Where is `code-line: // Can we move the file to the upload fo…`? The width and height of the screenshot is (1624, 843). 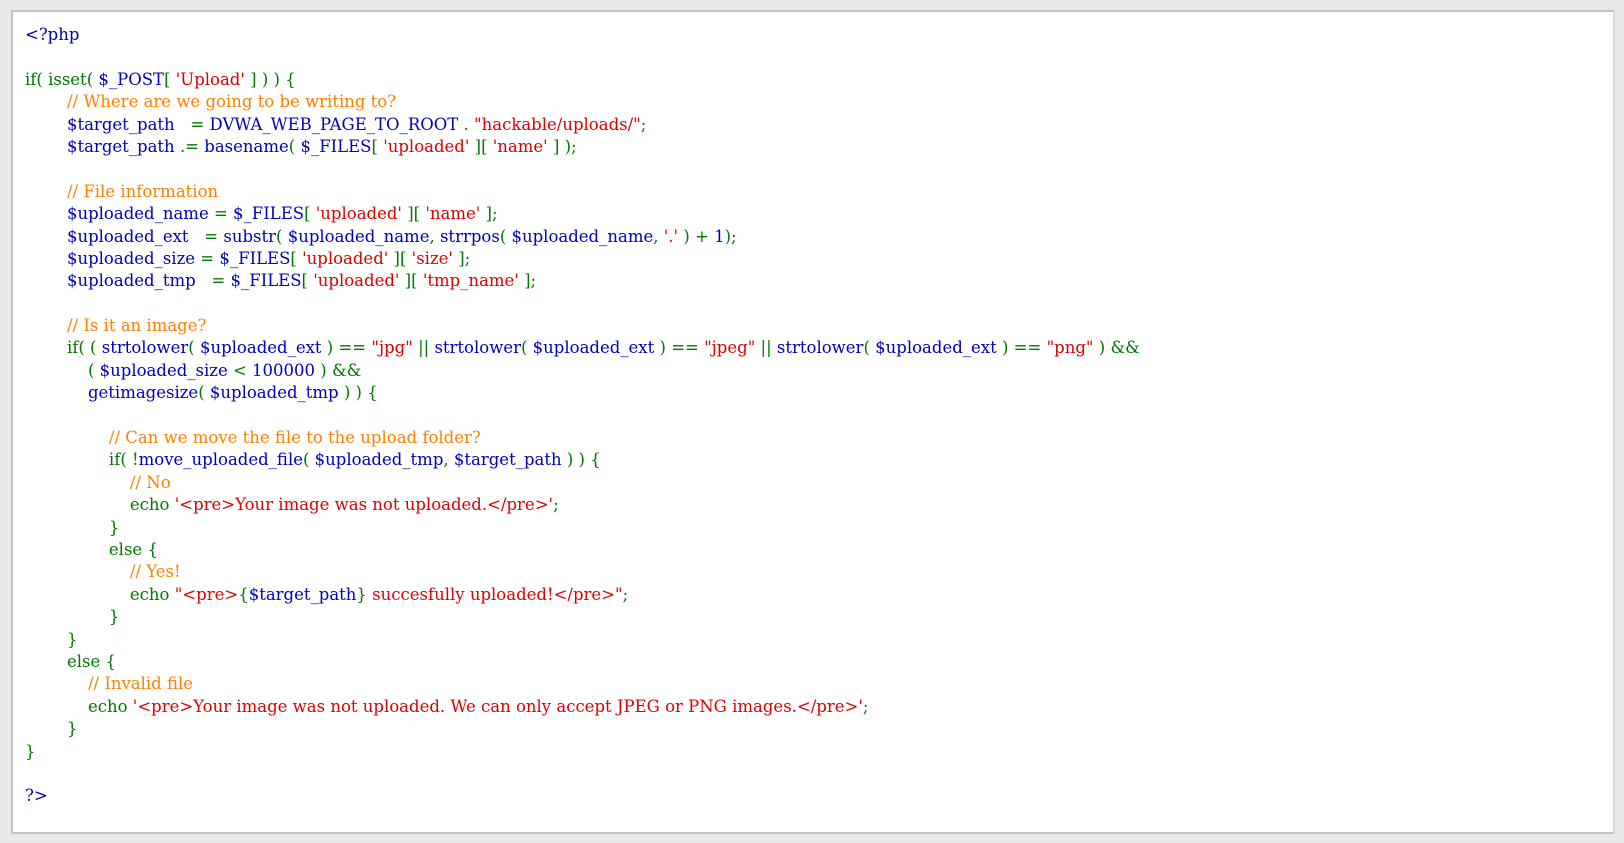 code-line: // Can we move the file to the upload fo… is located at coordinates (294, 438).